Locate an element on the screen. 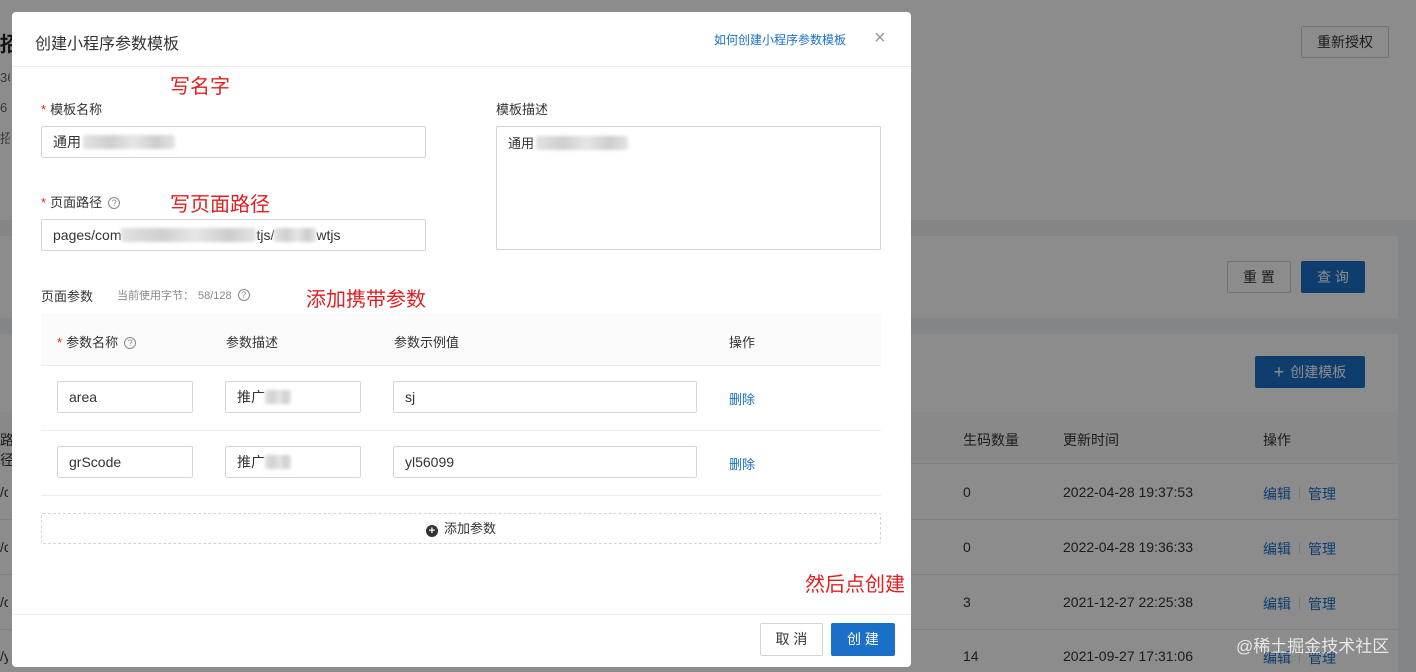 This screenshot has height=672, width=1416. annotation-then-create: 然后点创建 is located at coordinates (855, 585).